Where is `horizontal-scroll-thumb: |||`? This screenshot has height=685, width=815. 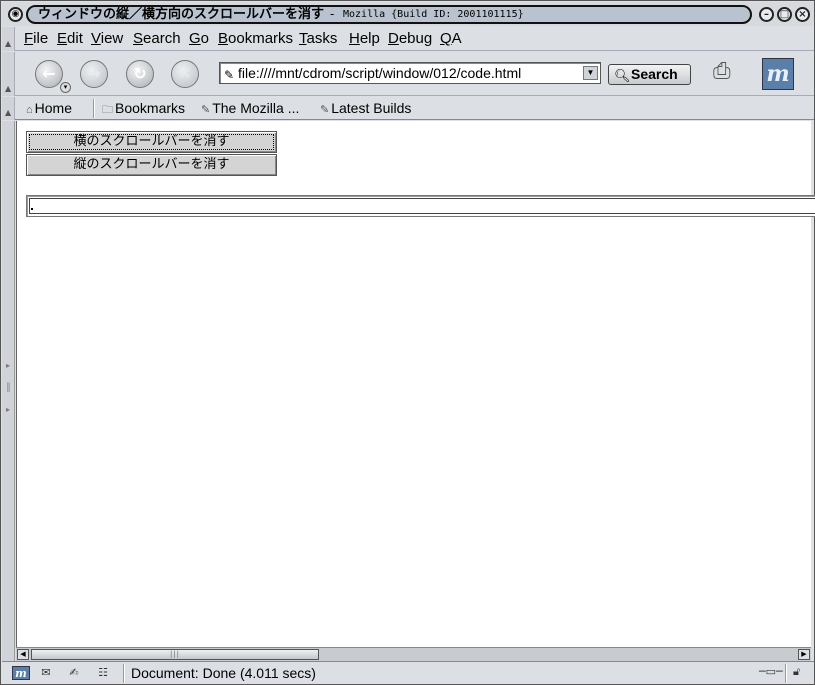
horizontal-scroll-thumb: ||| is located at coordinates (175, 654).